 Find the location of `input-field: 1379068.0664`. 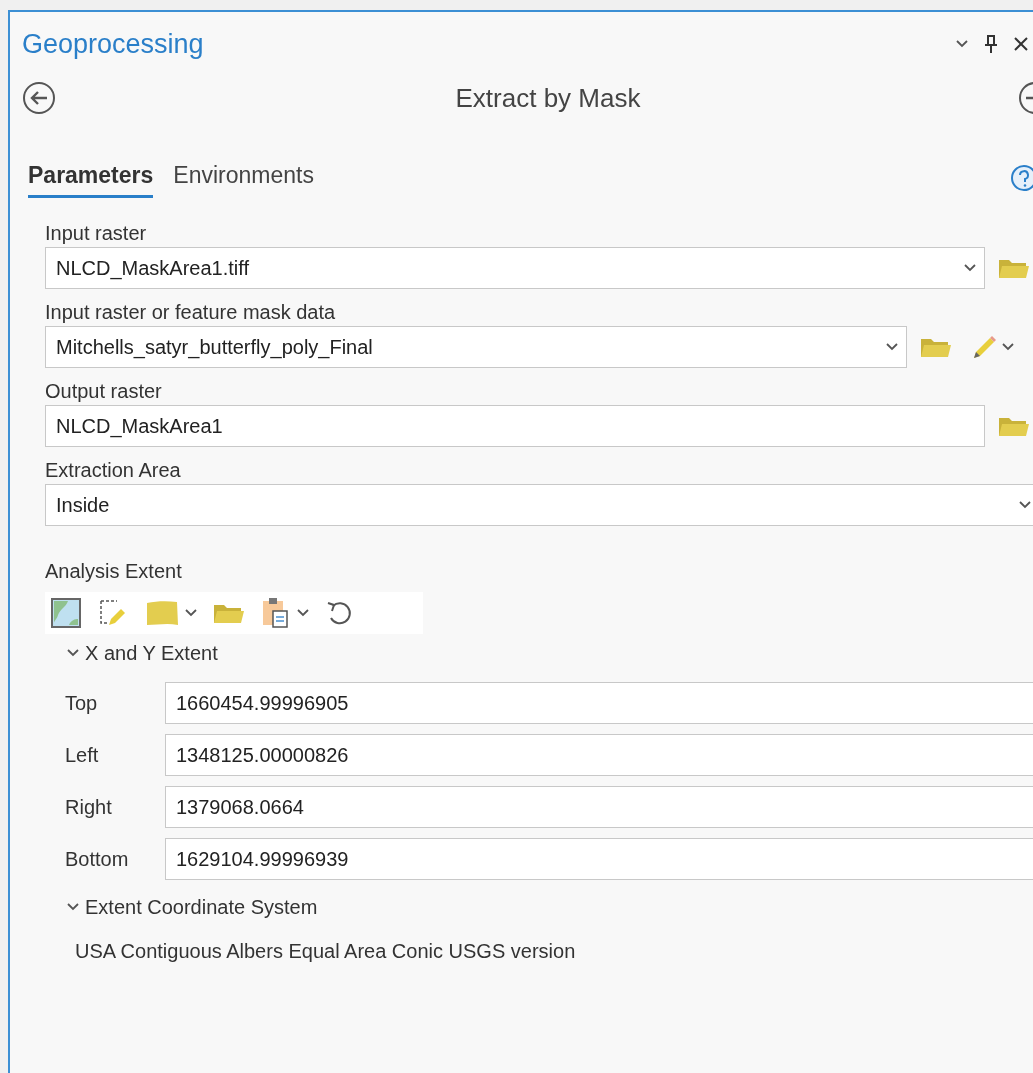

input-field: 1379068.0664 is located at coordinates (599, 807).